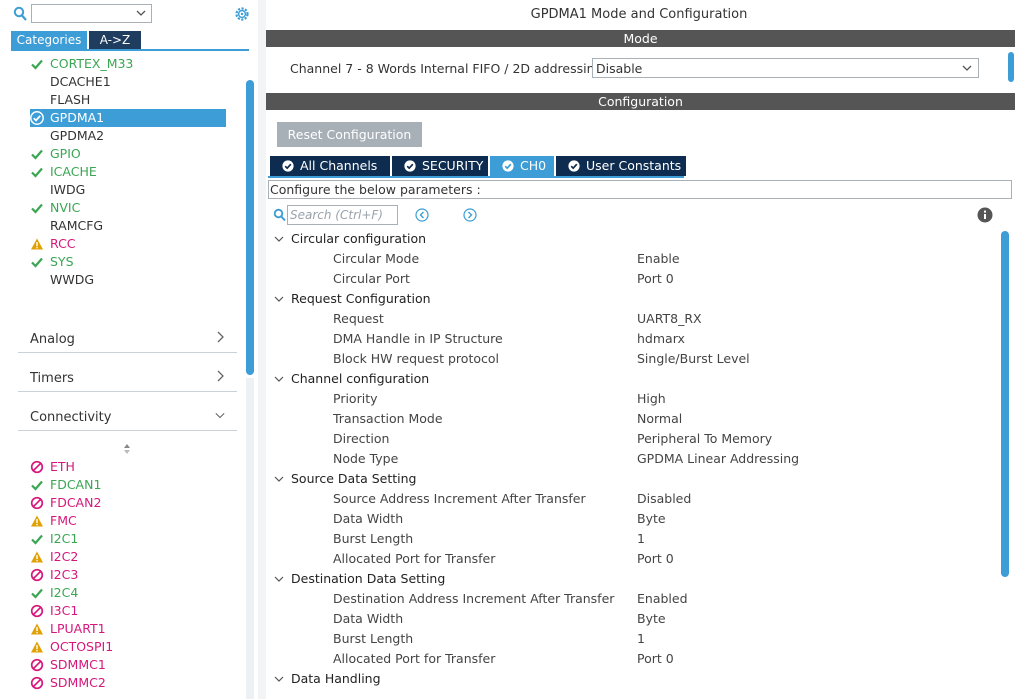 This screenshot has width=1020, height=699. I want to click on sidebar-item-sys: SYS, so click(128, 262).